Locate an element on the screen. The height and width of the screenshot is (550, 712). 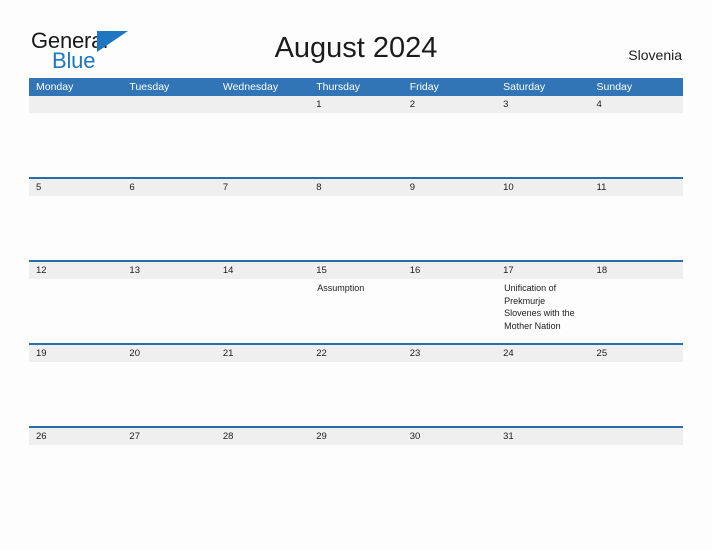
calendar-week-row: 1234 is located at coordinates (356, 136).